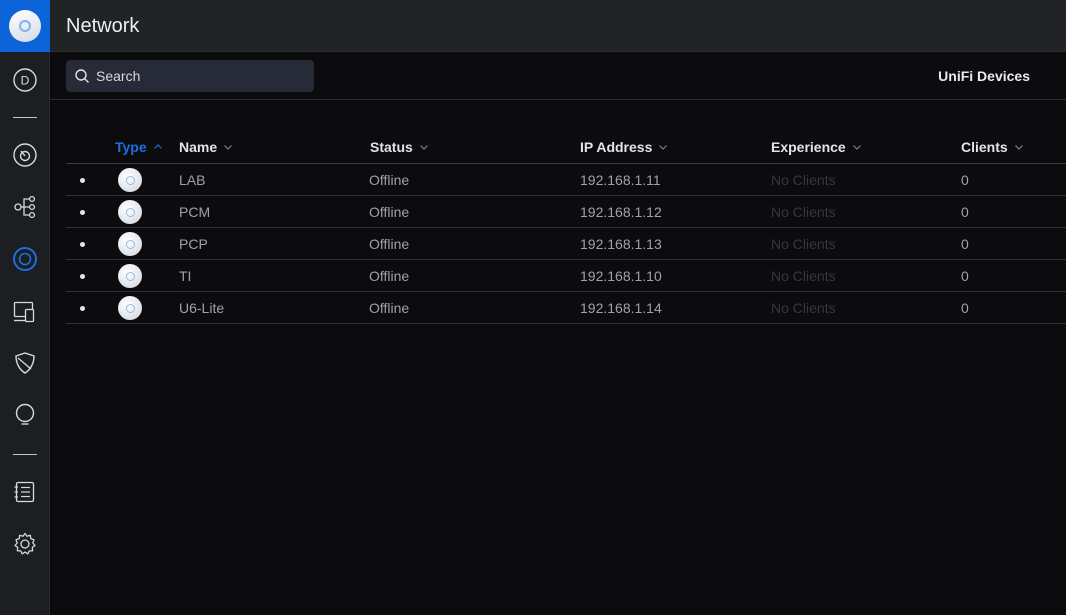 Image resolution: width=1066 pixels, height=615 pixels. Describe the element at coordinates (620, 180) in the screenshot. I see `device-ip: 192.168.1.11` at that location.